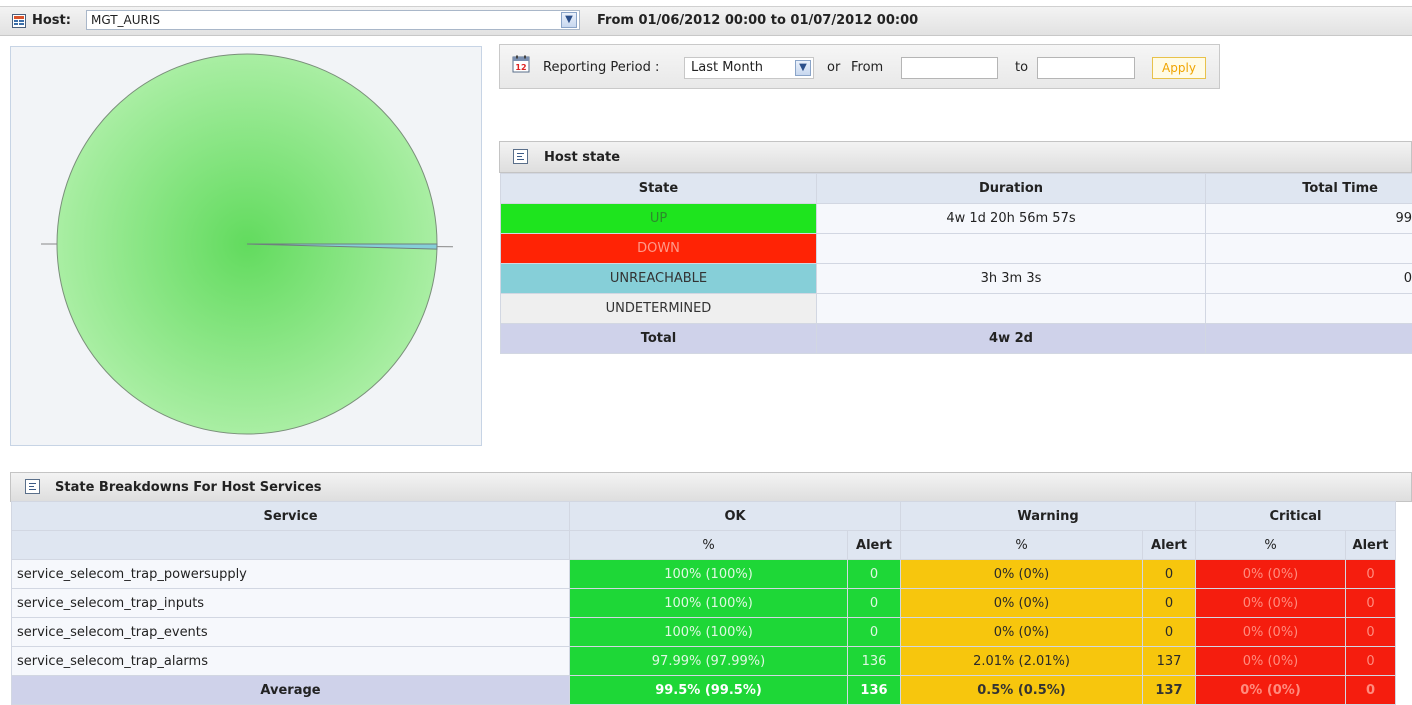 The image size is (1412, 705). Describe the element at coordinates (955, 157) in the screenshot. I see `host-state-header: Host state` at that location.